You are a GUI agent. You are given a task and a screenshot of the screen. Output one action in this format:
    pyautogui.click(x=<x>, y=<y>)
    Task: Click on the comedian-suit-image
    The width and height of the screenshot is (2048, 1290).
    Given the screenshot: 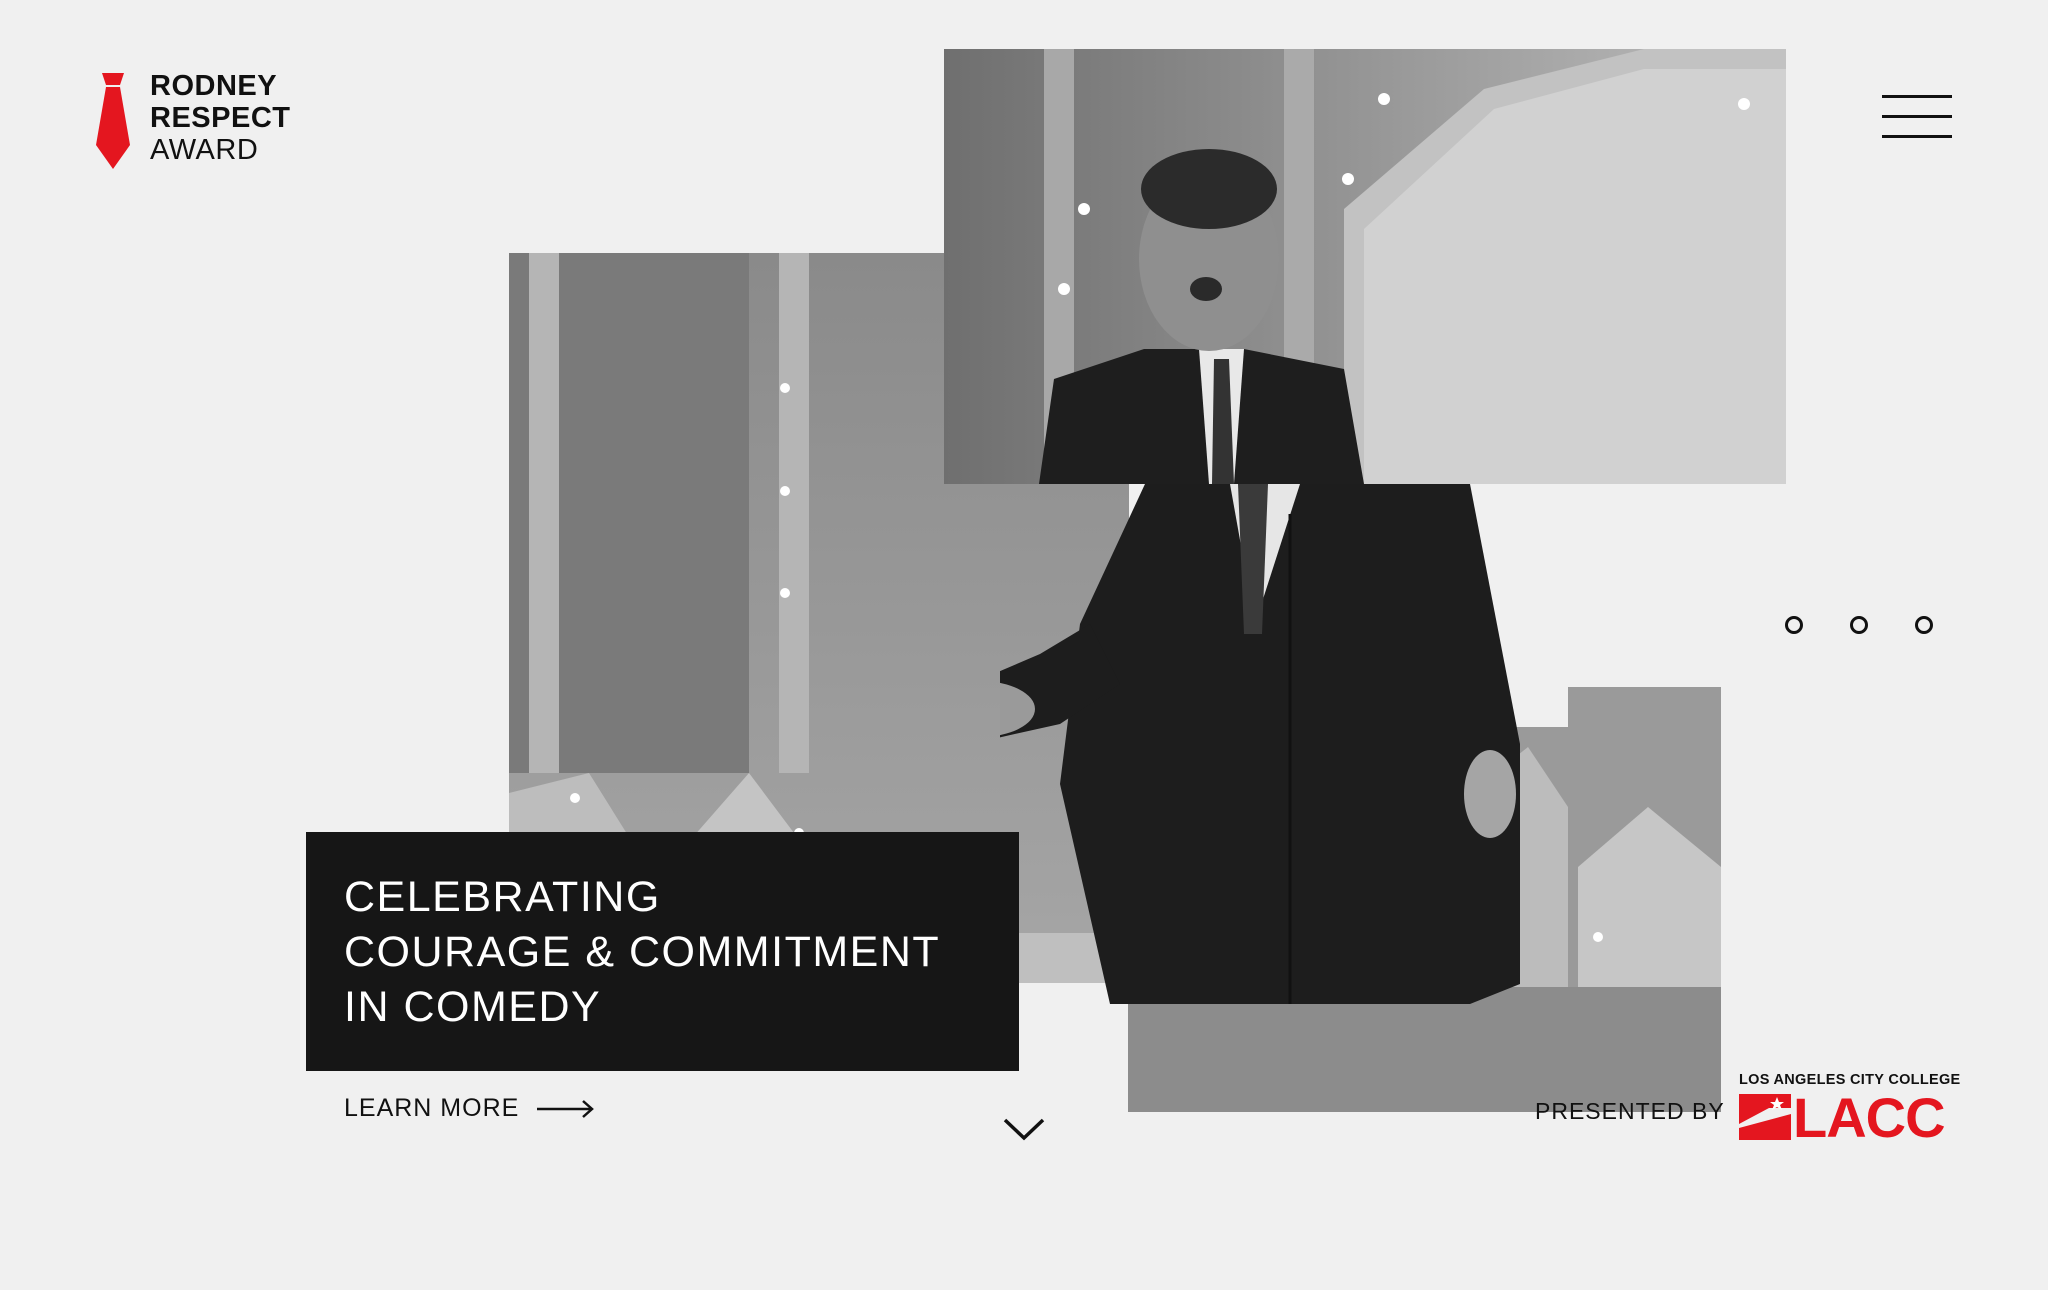 What is the action you would take?
    pyautogui.click(x=1260, y=744)
    